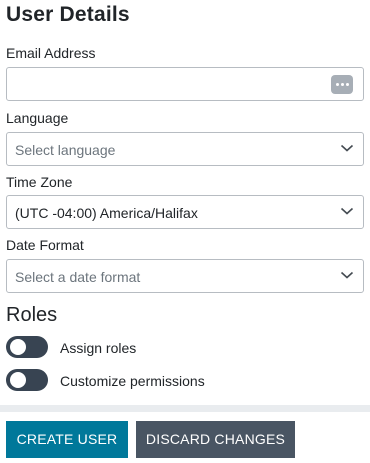 This screenshot has height=463, width=370. What do you see at coordinates (37, 118) in the screenshot?
I see `language-label: Language` at bounding box center [37, 118].